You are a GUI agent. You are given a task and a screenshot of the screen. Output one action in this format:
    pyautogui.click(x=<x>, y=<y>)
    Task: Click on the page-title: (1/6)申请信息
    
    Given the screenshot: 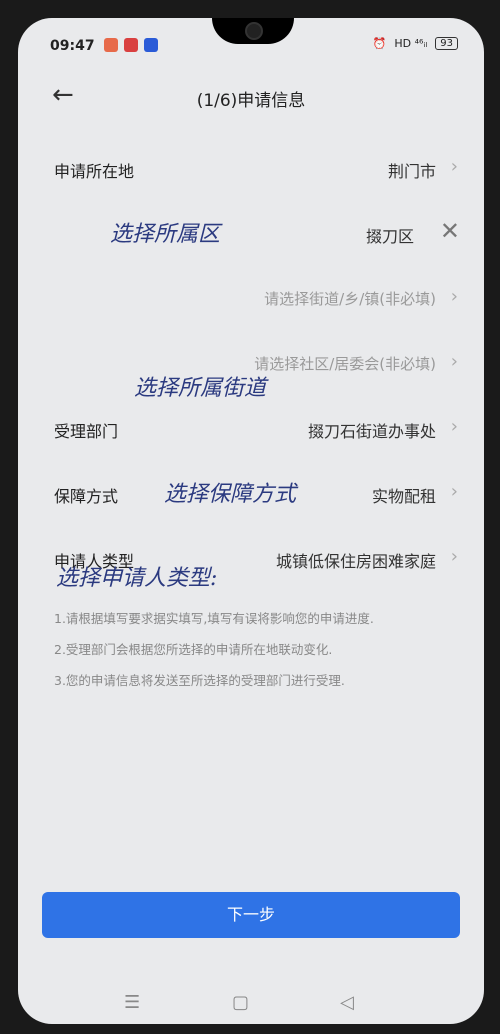 What is the action you would take?
    pyautogui.click(x=251, y=101)
    